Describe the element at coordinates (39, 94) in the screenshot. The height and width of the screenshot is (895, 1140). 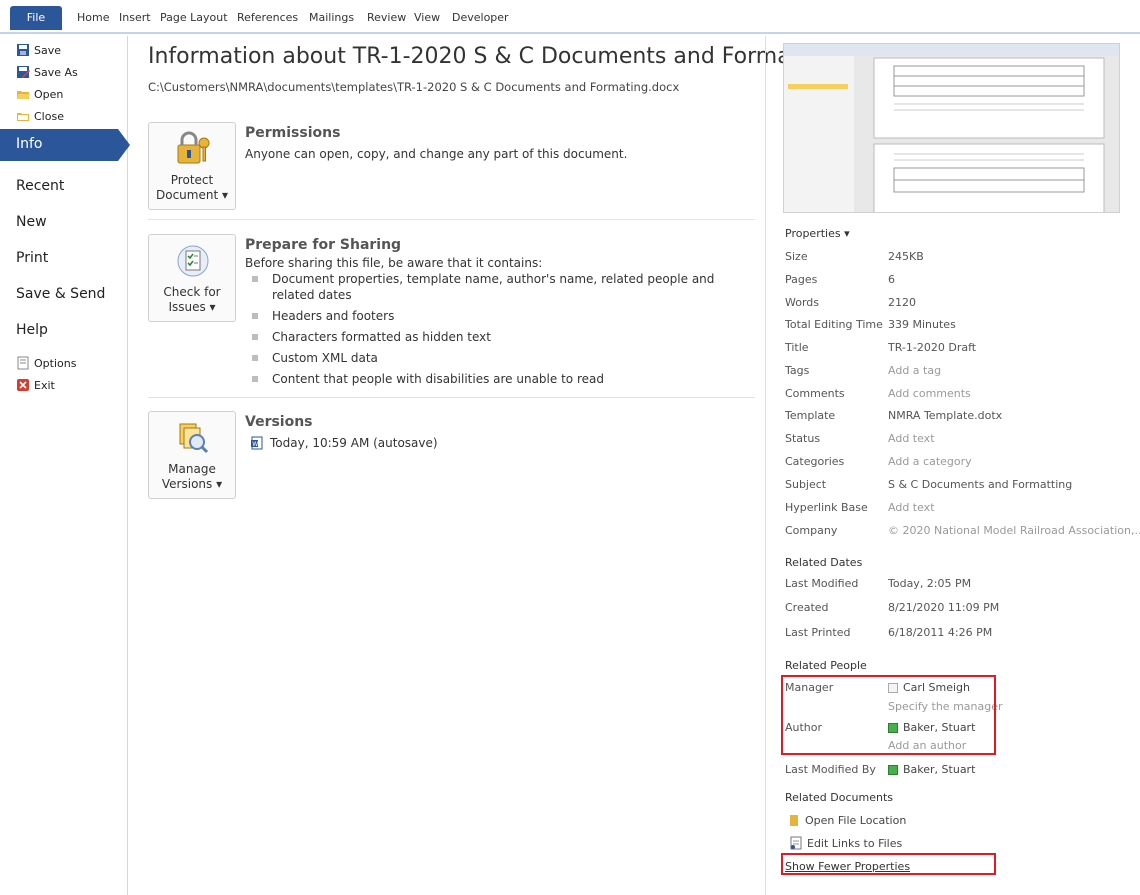
I see `nav-open: Open` at that location.